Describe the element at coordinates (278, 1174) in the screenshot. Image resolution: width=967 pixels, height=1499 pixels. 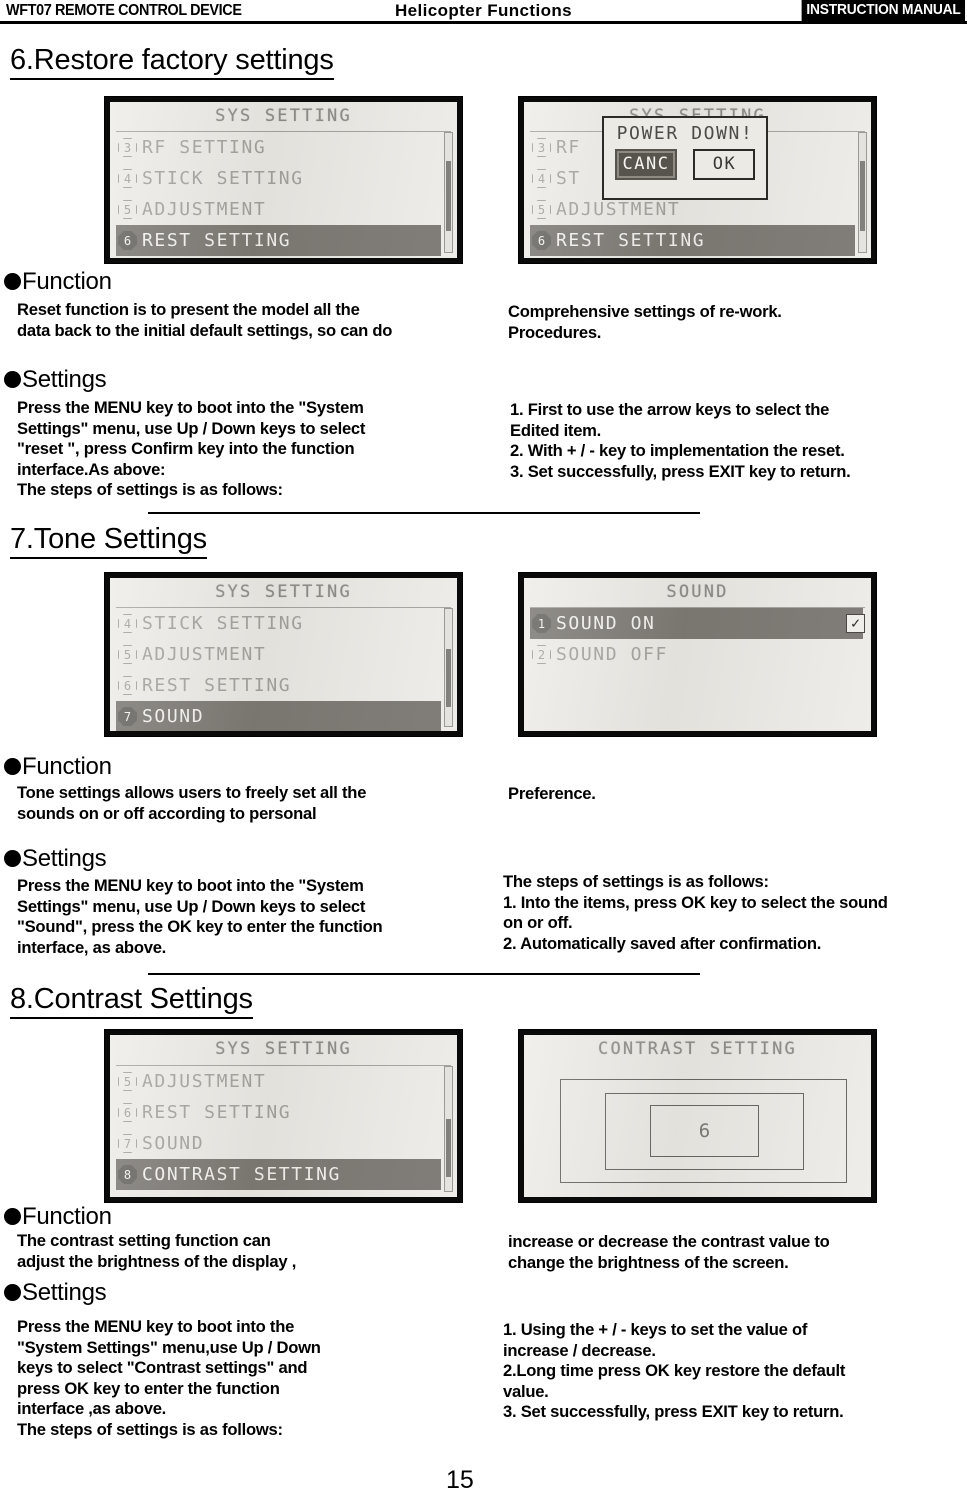
I see `lcd-menu-item-selected: 8 CONTRAST SETTING` at that location.